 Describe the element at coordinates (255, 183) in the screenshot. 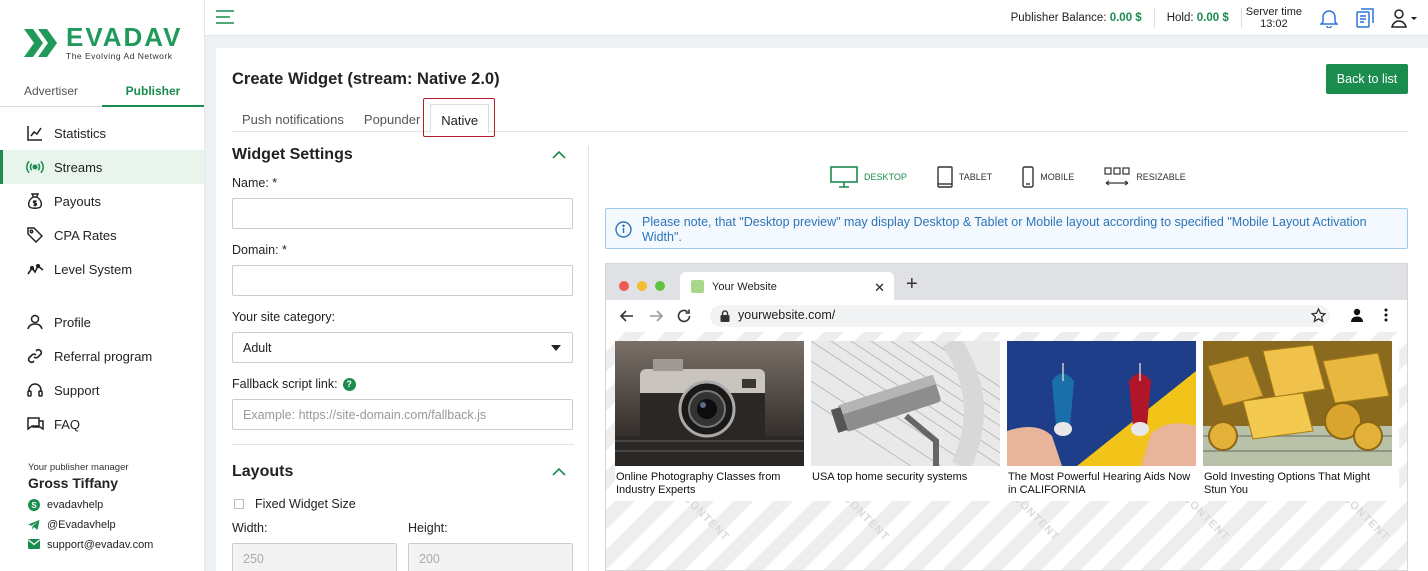

I see `name-label: Name: *` at that location.